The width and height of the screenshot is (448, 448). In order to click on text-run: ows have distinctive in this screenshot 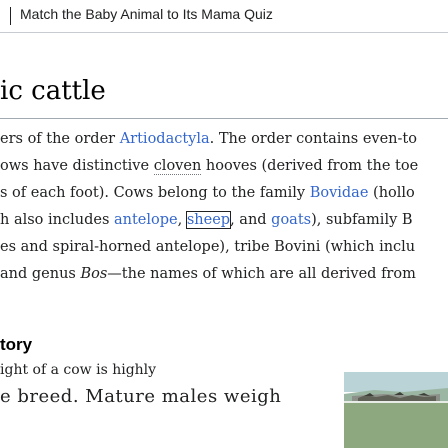, I will do `click(77, 166)`.